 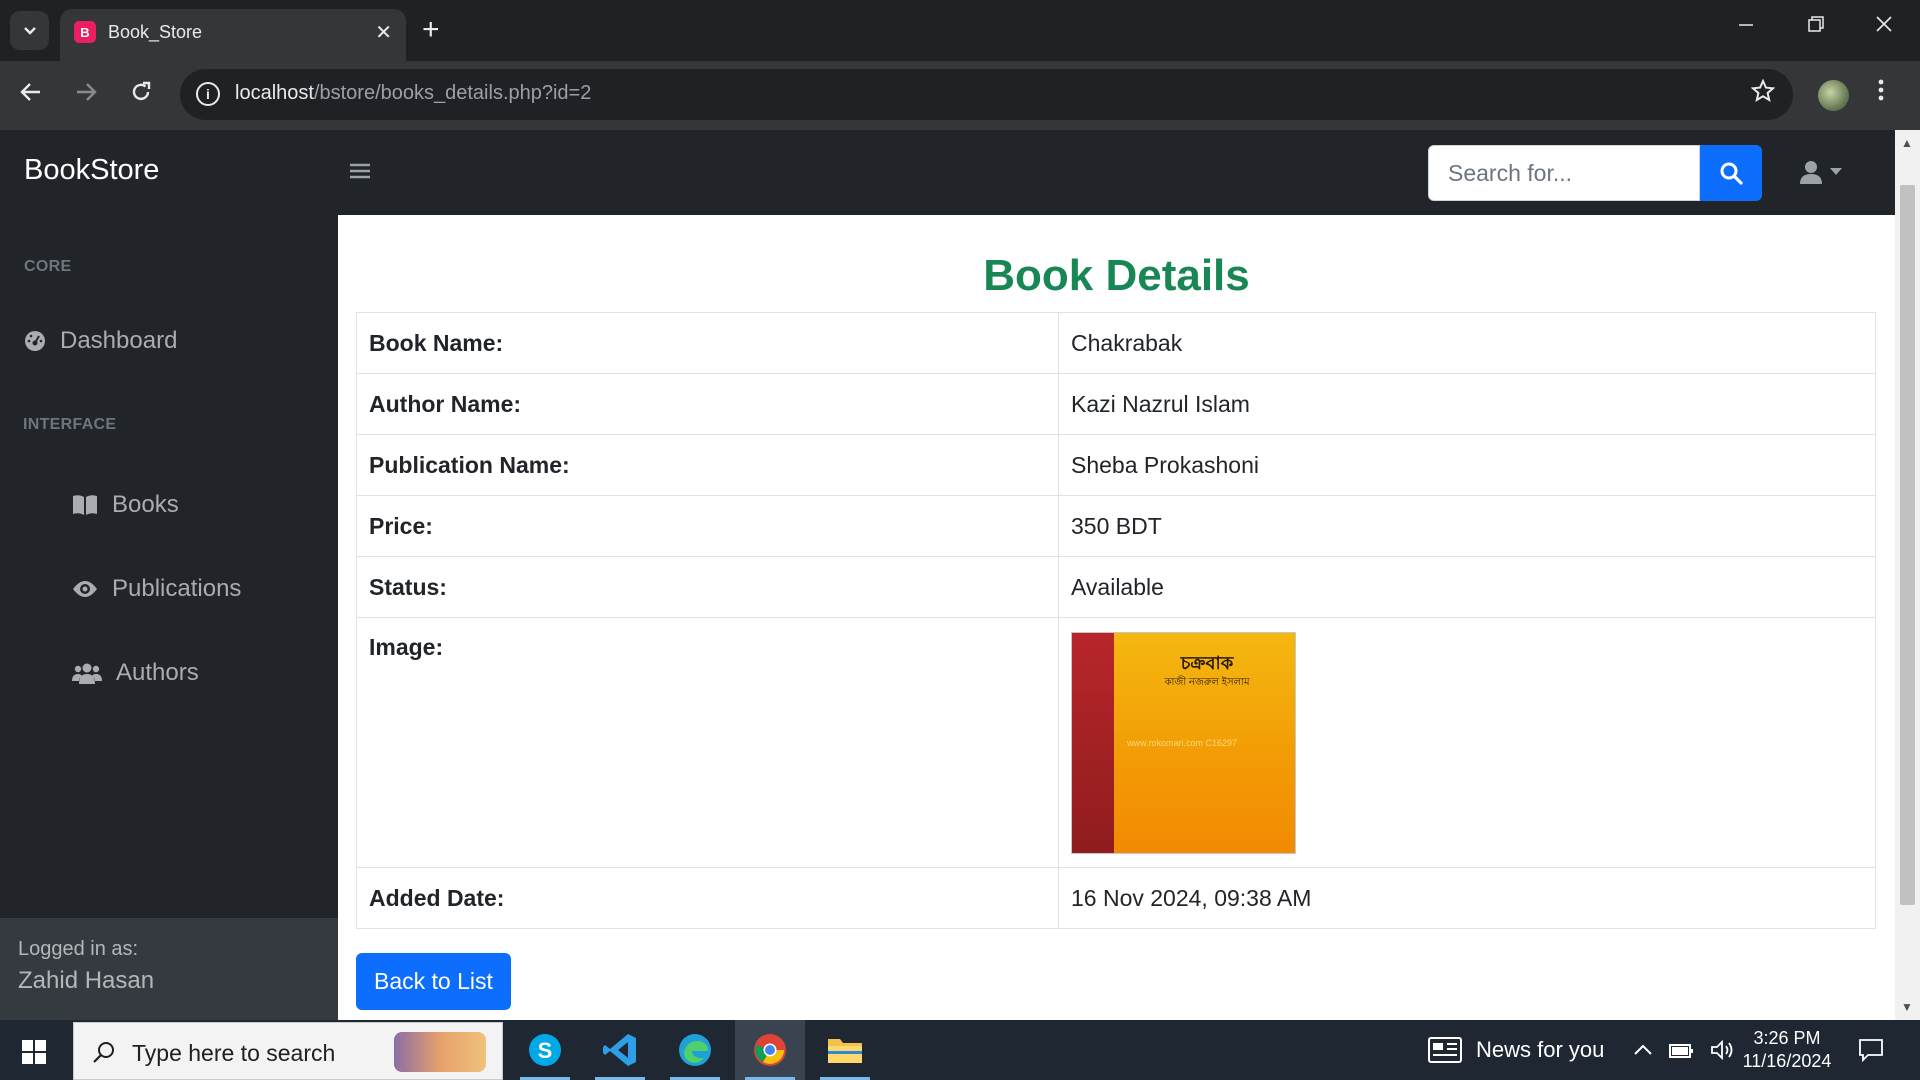 What do you see at coordinates (31, 94) in the screenshot?
I see `back-arrow-icon` at bounding box center [31, 94].